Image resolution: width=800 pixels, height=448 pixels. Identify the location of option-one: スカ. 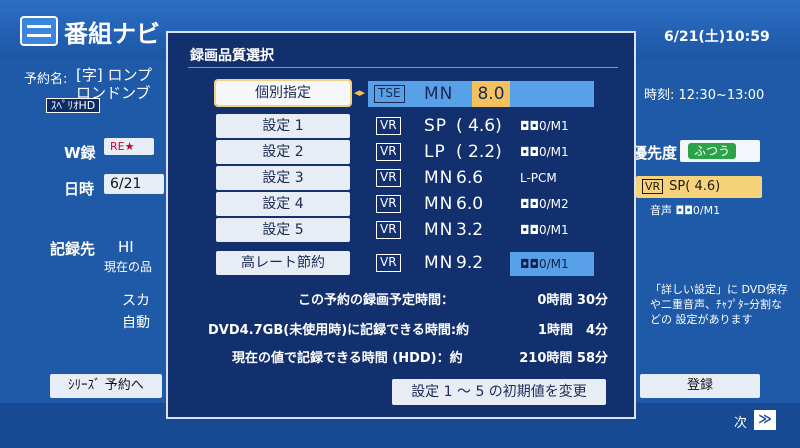
(136, 300).